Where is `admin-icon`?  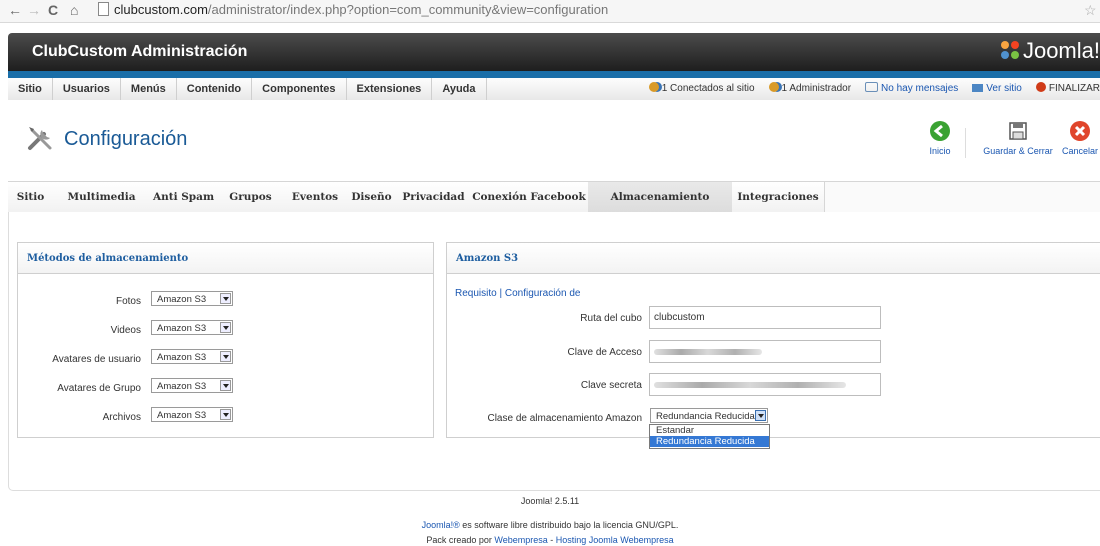
admin-icon is located at coordinates (773, 87).